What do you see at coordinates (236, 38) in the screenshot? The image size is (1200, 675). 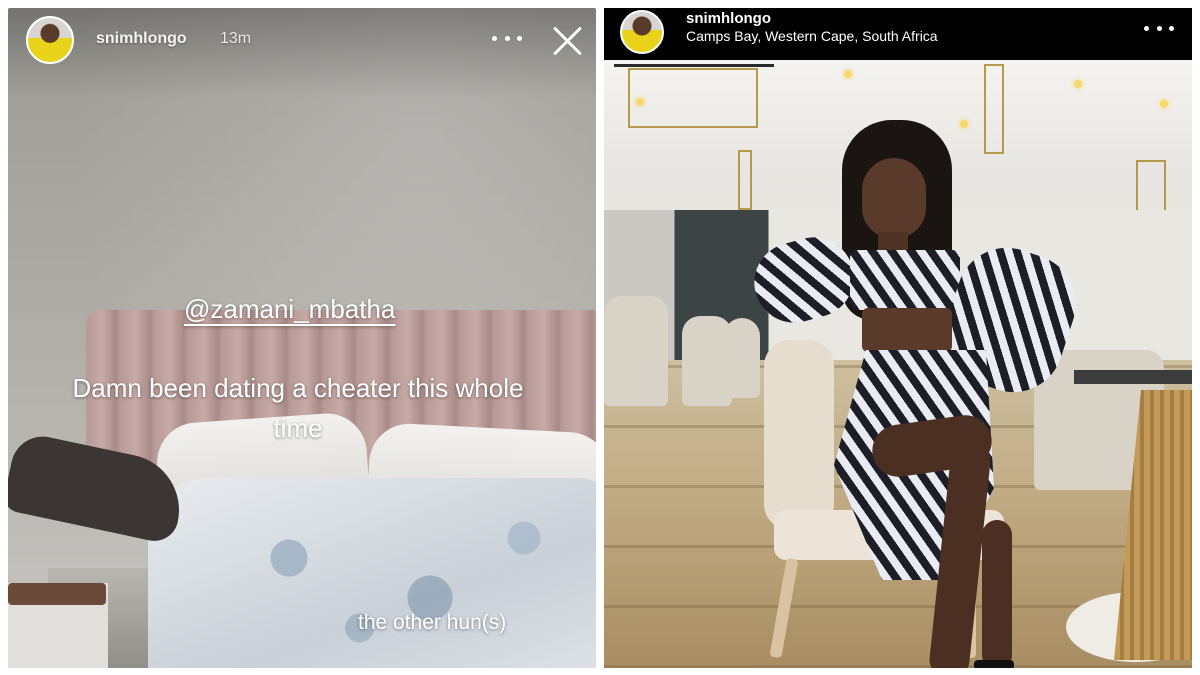 I see `story-timestamp: 13m` at bounding box center [236, 38].